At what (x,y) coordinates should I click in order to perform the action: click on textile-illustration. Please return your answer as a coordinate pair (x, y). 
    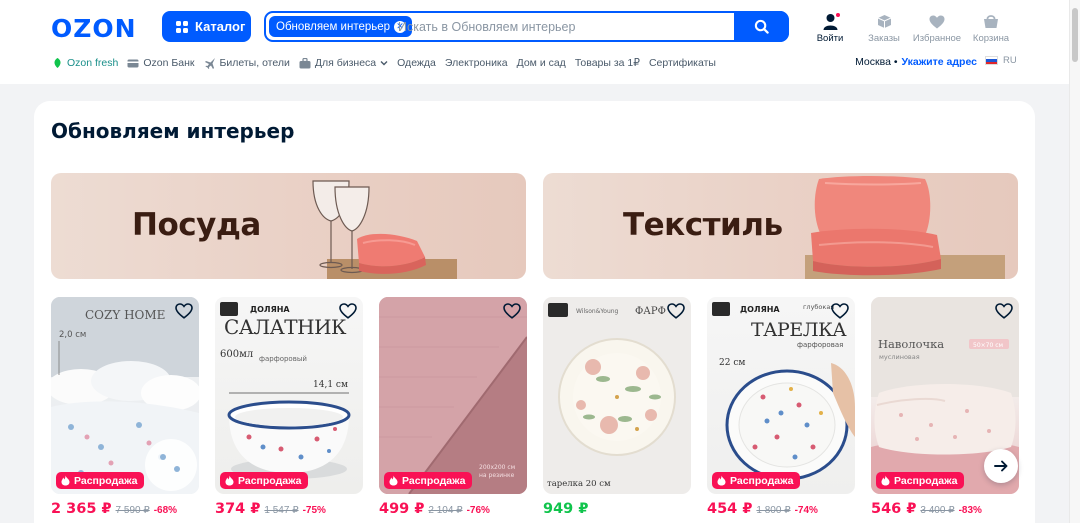
    Looking at the image, I should click on (905, 227).